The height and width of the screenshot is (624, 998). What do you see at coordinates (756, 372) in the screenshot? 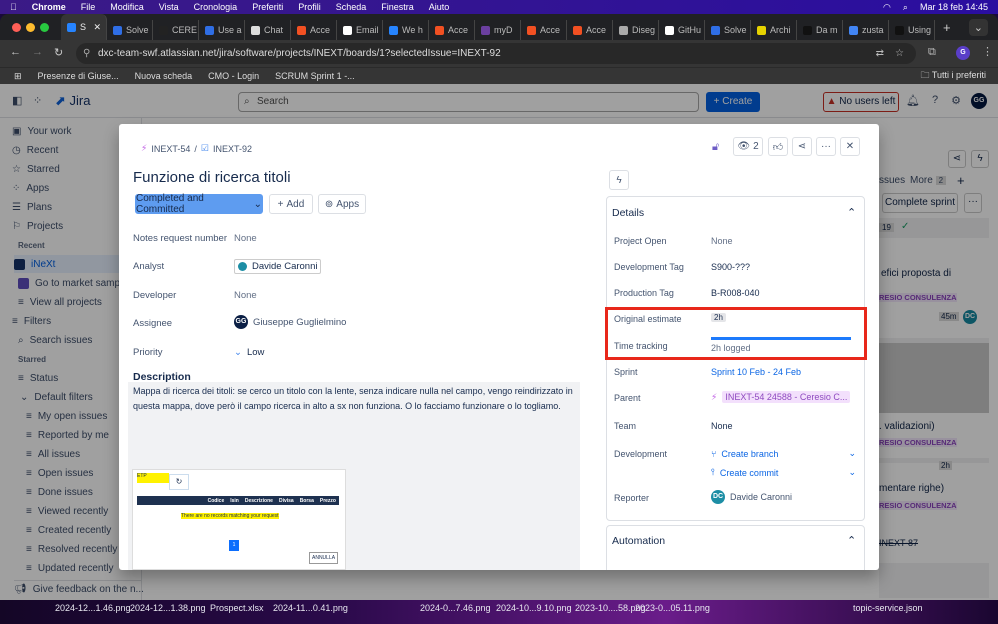
I see `value-sprint: Sprint 10 Feb - 24 Feb` at bounding box center [756, 372].